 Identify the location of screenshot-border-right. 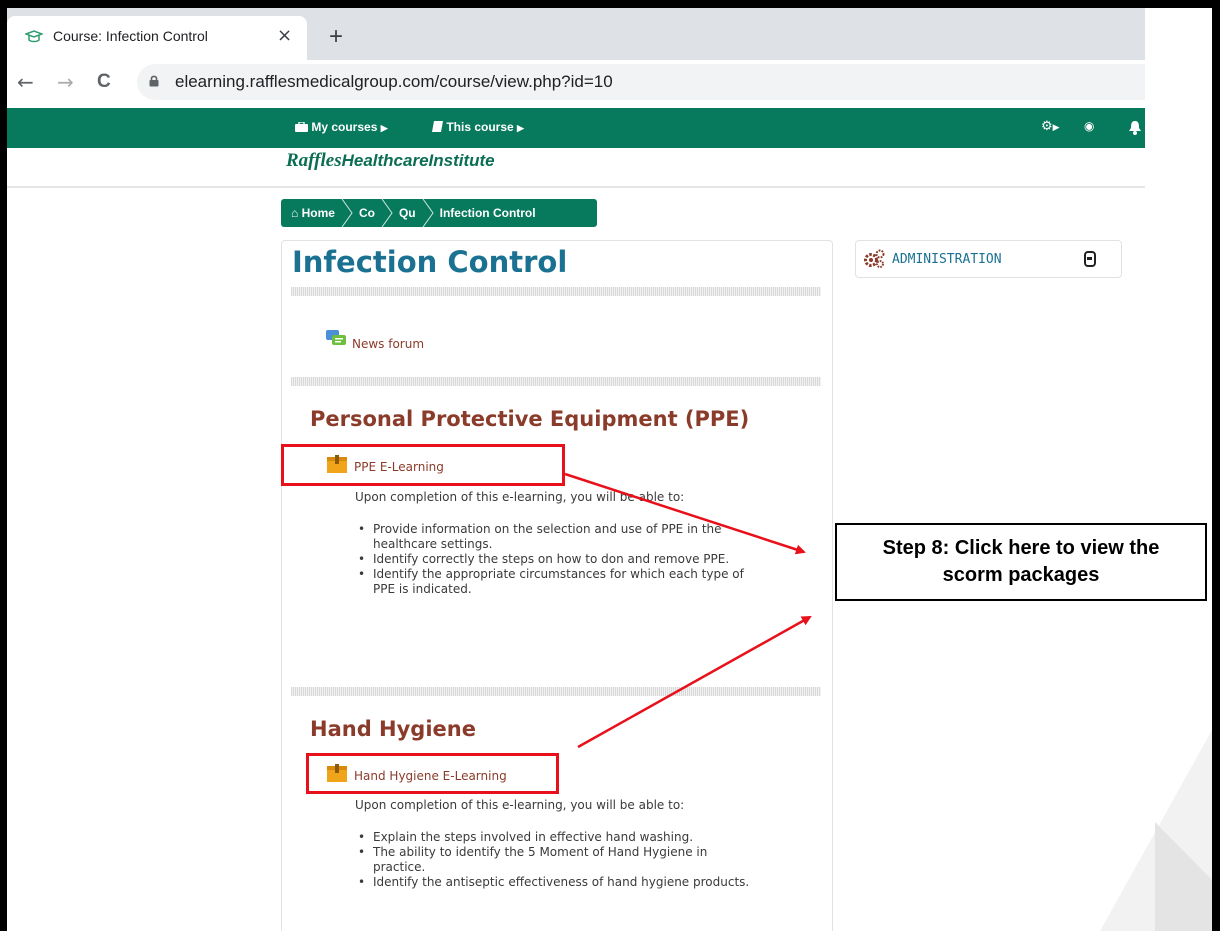
(1216, 465).